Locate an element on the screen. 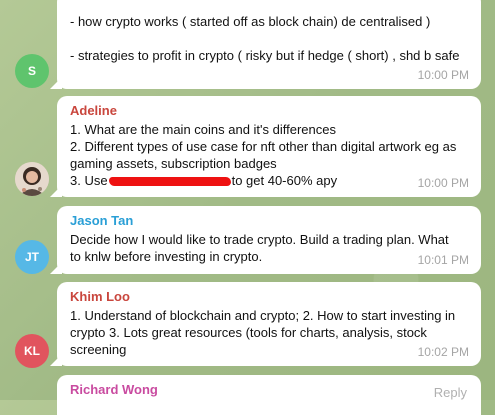 The image size is (495, 415). message-bubble: Richard Wong Reply is located at coordinates (269, 395).